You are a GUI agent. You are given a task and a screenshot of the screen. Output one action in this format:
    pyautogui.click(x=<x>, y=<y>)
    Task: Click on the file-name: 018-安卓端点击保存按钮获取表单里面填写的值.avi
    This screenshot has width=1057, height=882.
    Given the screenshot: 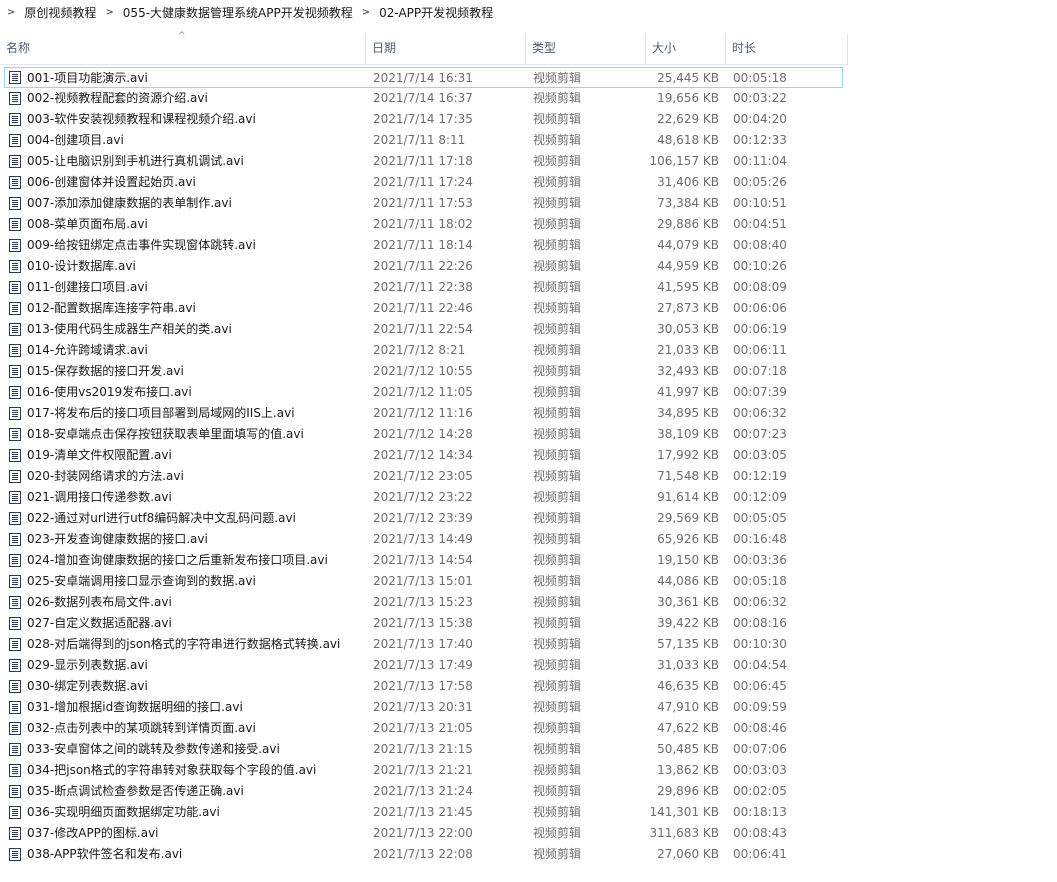 What is the action you would take?
    pyautogui.click(x=165, y=434)
    